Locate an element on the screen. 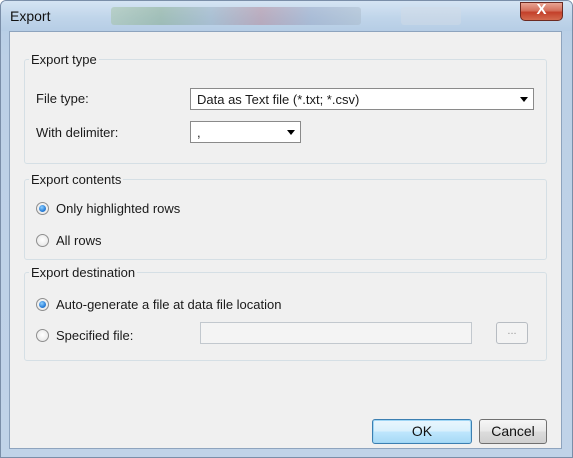 This screenshot has width=573, height=458. close-button: X is located at coordinates (541, 11).